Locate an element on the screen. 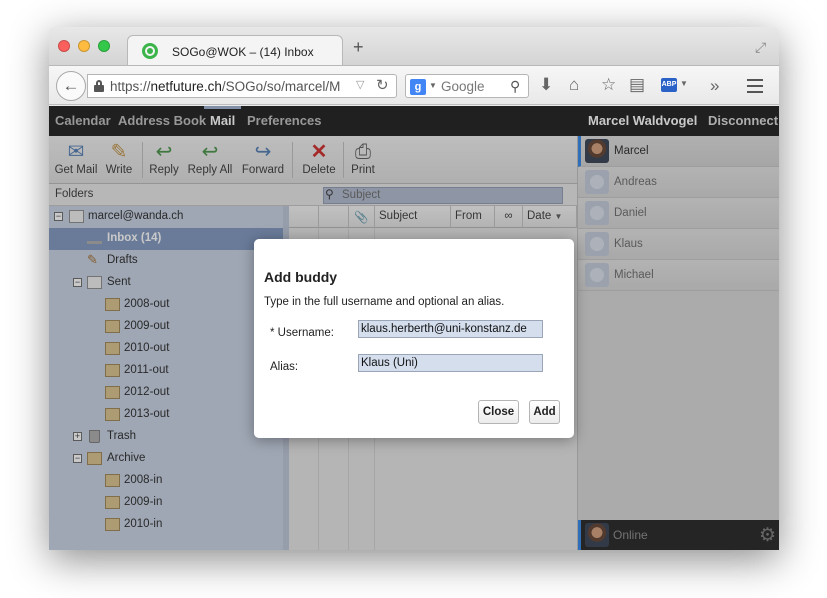  home-icon: ⌂ is located at coordinates (574, 85).